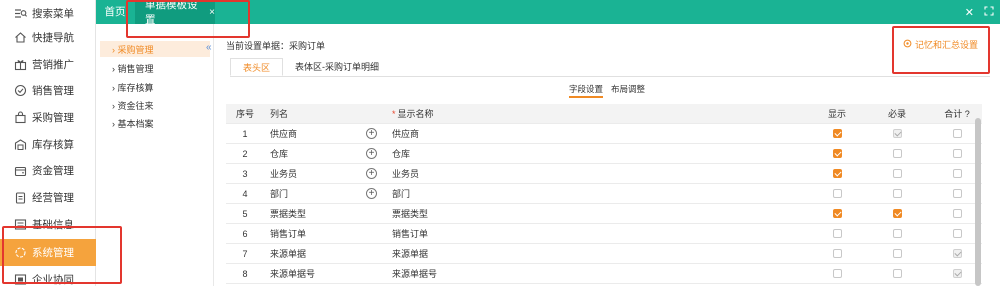  Describe the element at coordinates (257, 67) in the screenshot. I see `tab-header-area: 表头区` at that location.